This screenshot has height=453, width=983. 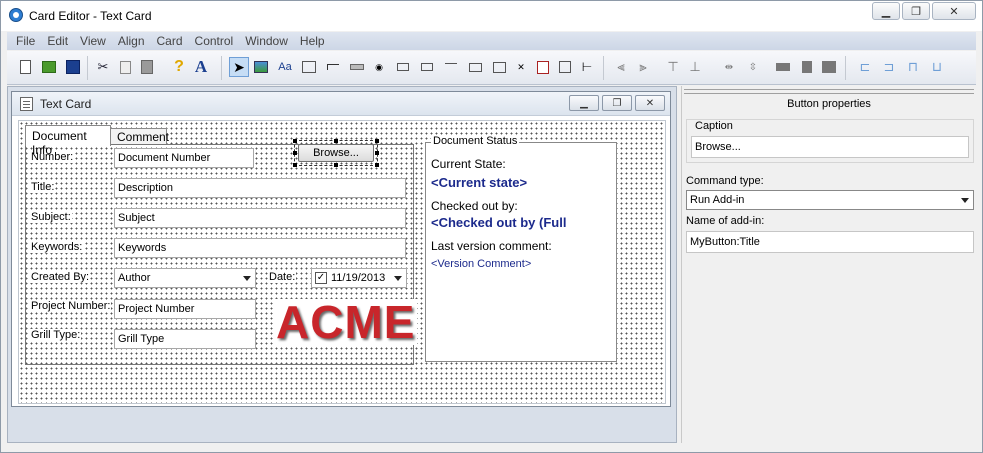 What do you see at coordinates (673, 67) in the screenshot?
I see `align-top-icon: ⊤` at bounding box center [673, 67].